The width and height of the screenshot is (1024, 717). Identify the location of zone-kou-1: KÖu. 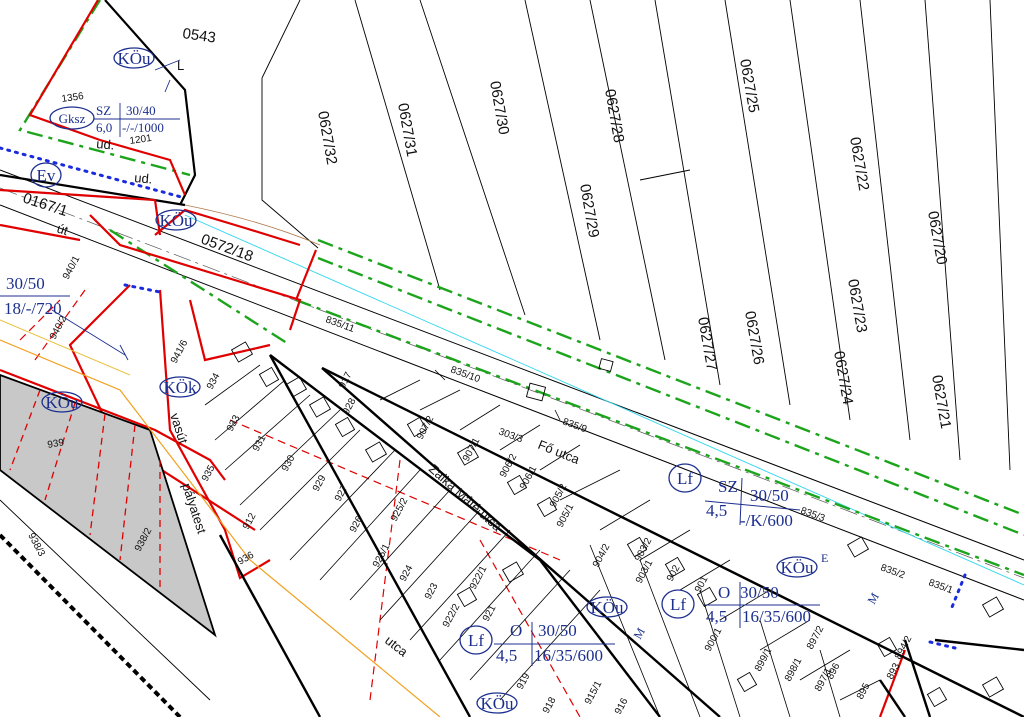
(134, 58).